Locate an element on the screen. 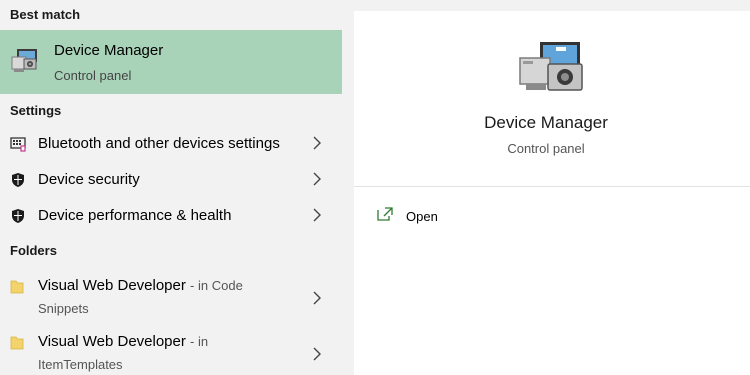  device-manager-large-icon is located at coordinates (555, 68).